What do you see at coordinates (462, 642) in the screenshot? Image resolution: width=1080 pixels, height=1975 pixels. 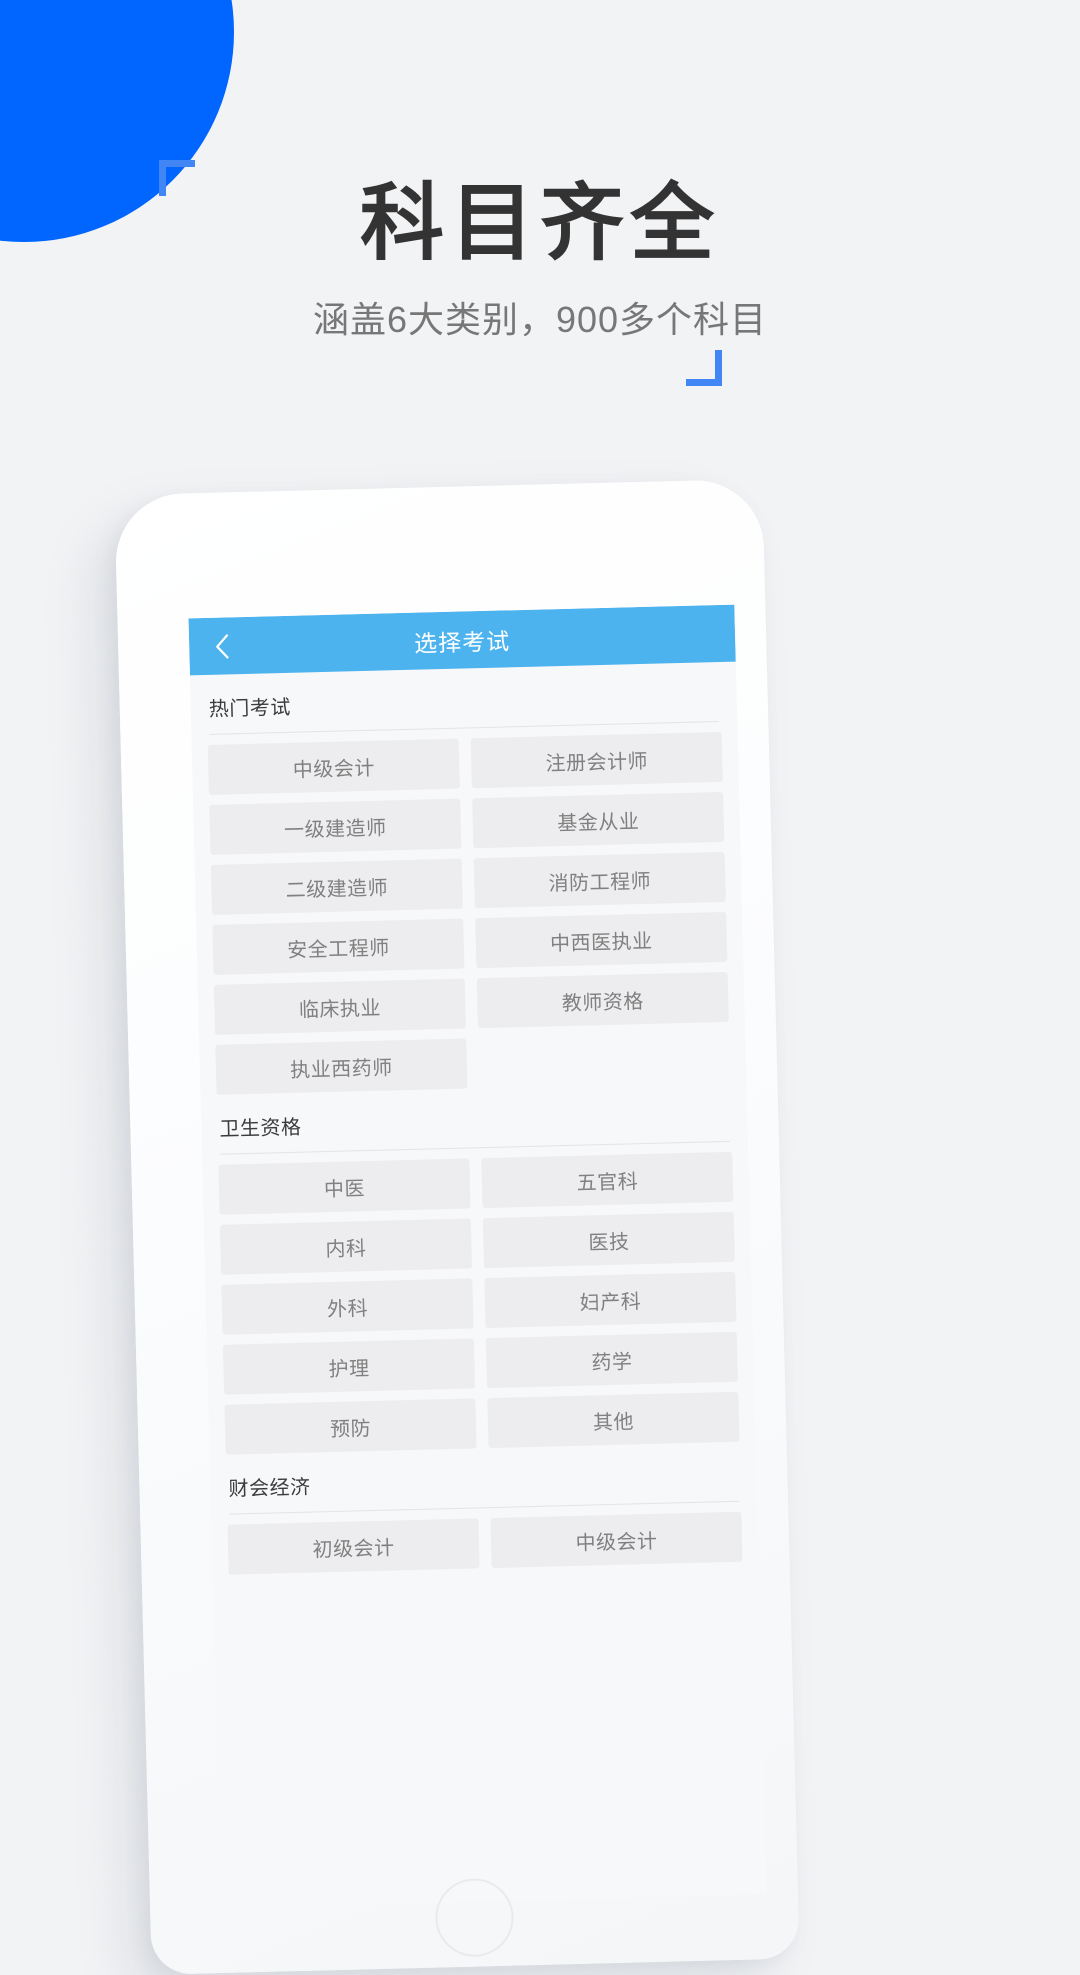 I see `app-header-title: 选择考试` at bounding box center [462, 642].